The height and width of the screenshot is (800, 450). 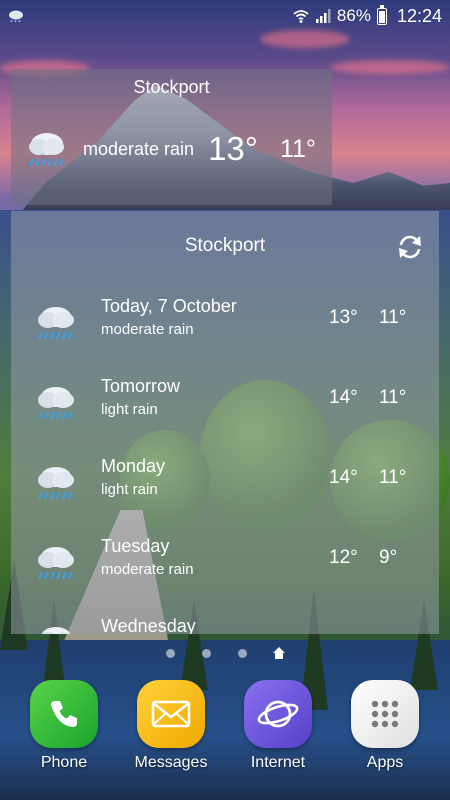 What do you see at coordinates (323, 16) in the screenshot?
I see `signal-icon` at bounding box center [323, 16].